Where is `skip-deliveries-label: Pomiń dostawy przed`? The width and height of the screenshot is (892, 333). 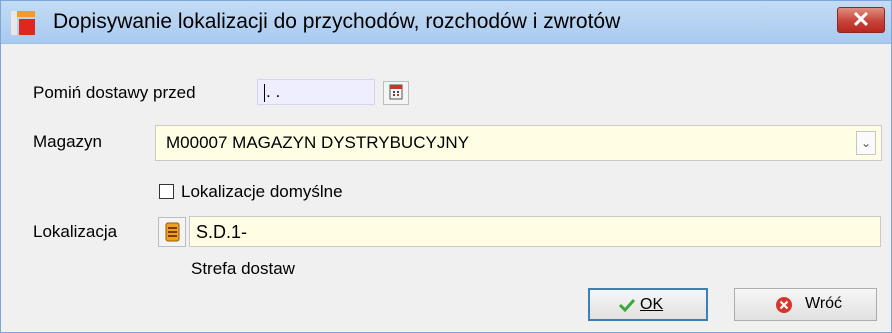
skip-deliveries-label: Pomiń dostawy przed is located at coordinates (114, 92).